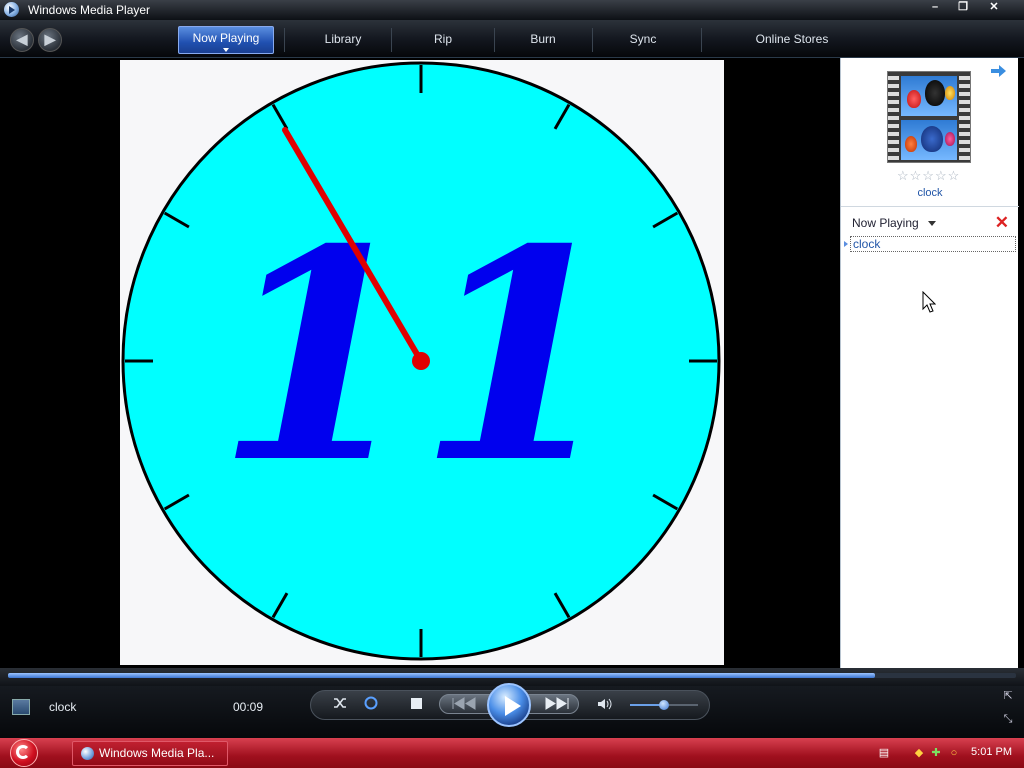  I want to click on playback-controls: clock 00:09 ⇱ ⤡, so click(512, 710).